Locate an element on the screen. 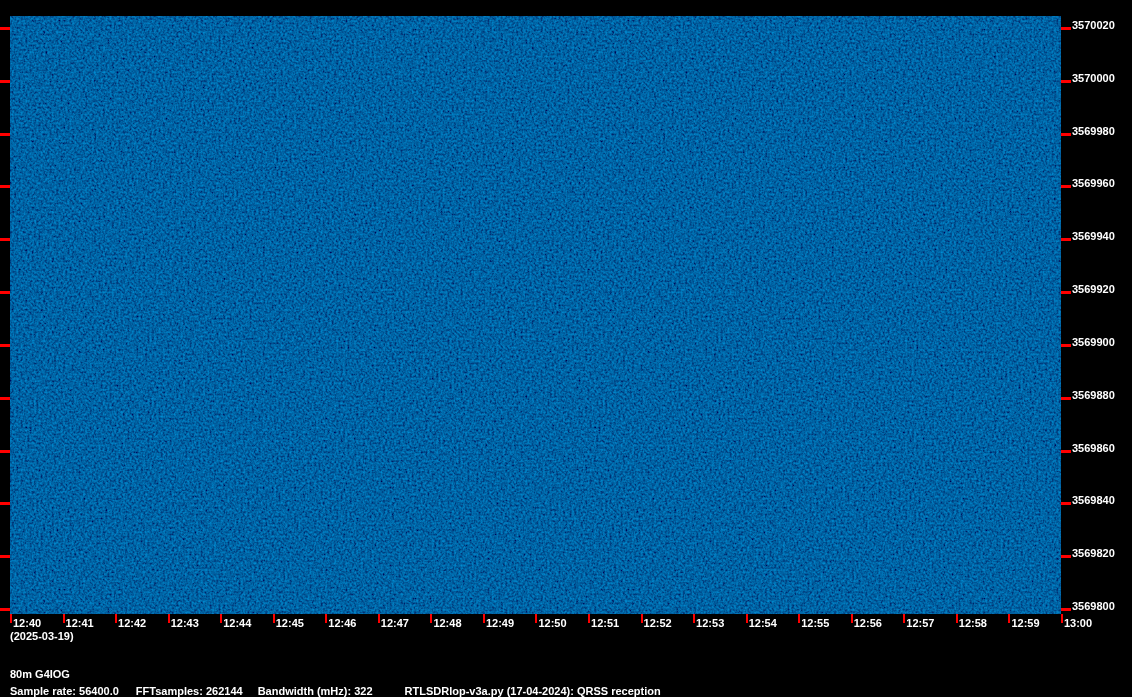 Image resolution: width=1132 pixels, height=697 pixels. date-label: (2025-03-19) is located at coordinates (42, 636).